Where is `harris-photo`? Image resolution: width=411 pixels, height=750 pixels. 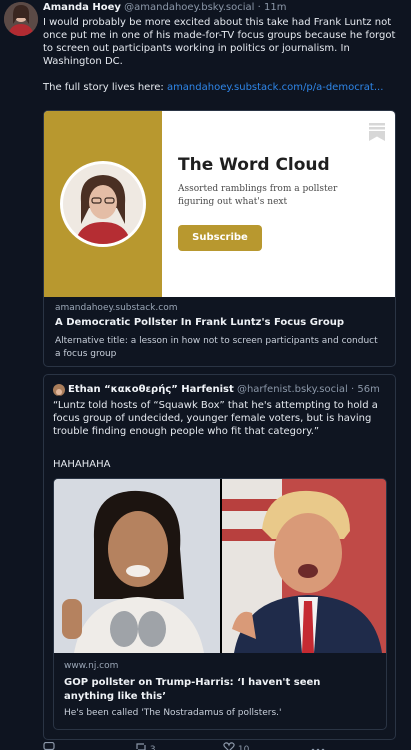
harris-photo is located at coordinates (137, 566).